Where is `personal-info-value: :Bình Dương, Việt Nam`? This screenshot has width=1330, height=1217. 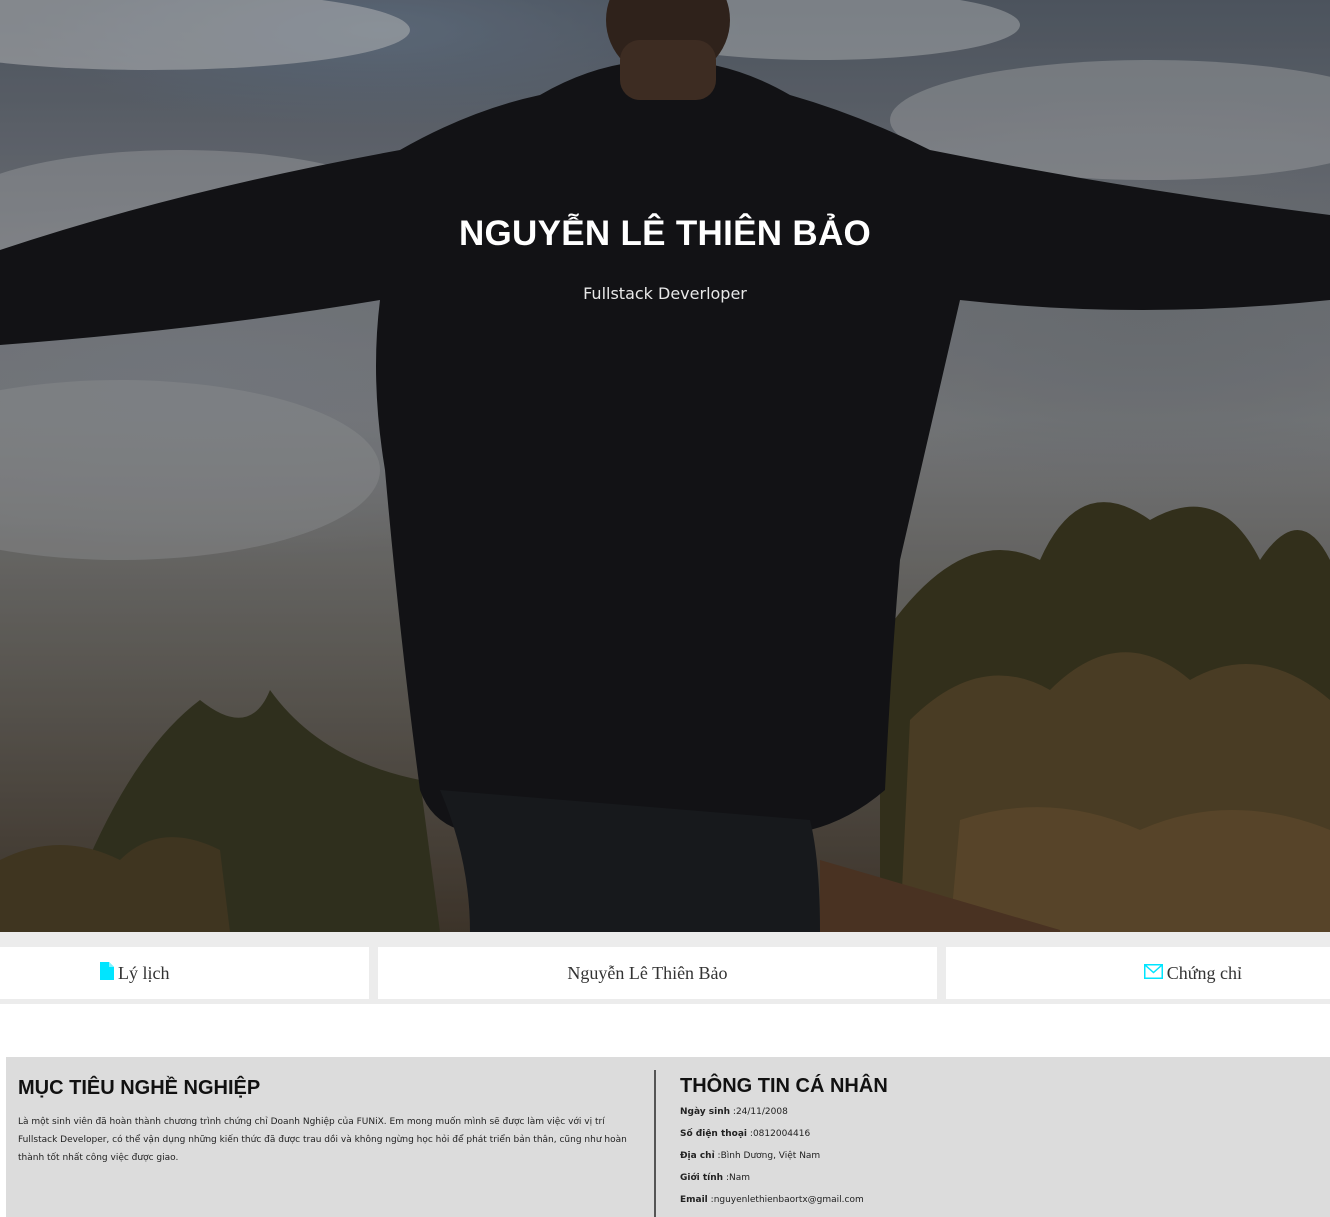
personal-info-value: :Bình Dương, Việt Nam is located at coordinates (769, 1156).